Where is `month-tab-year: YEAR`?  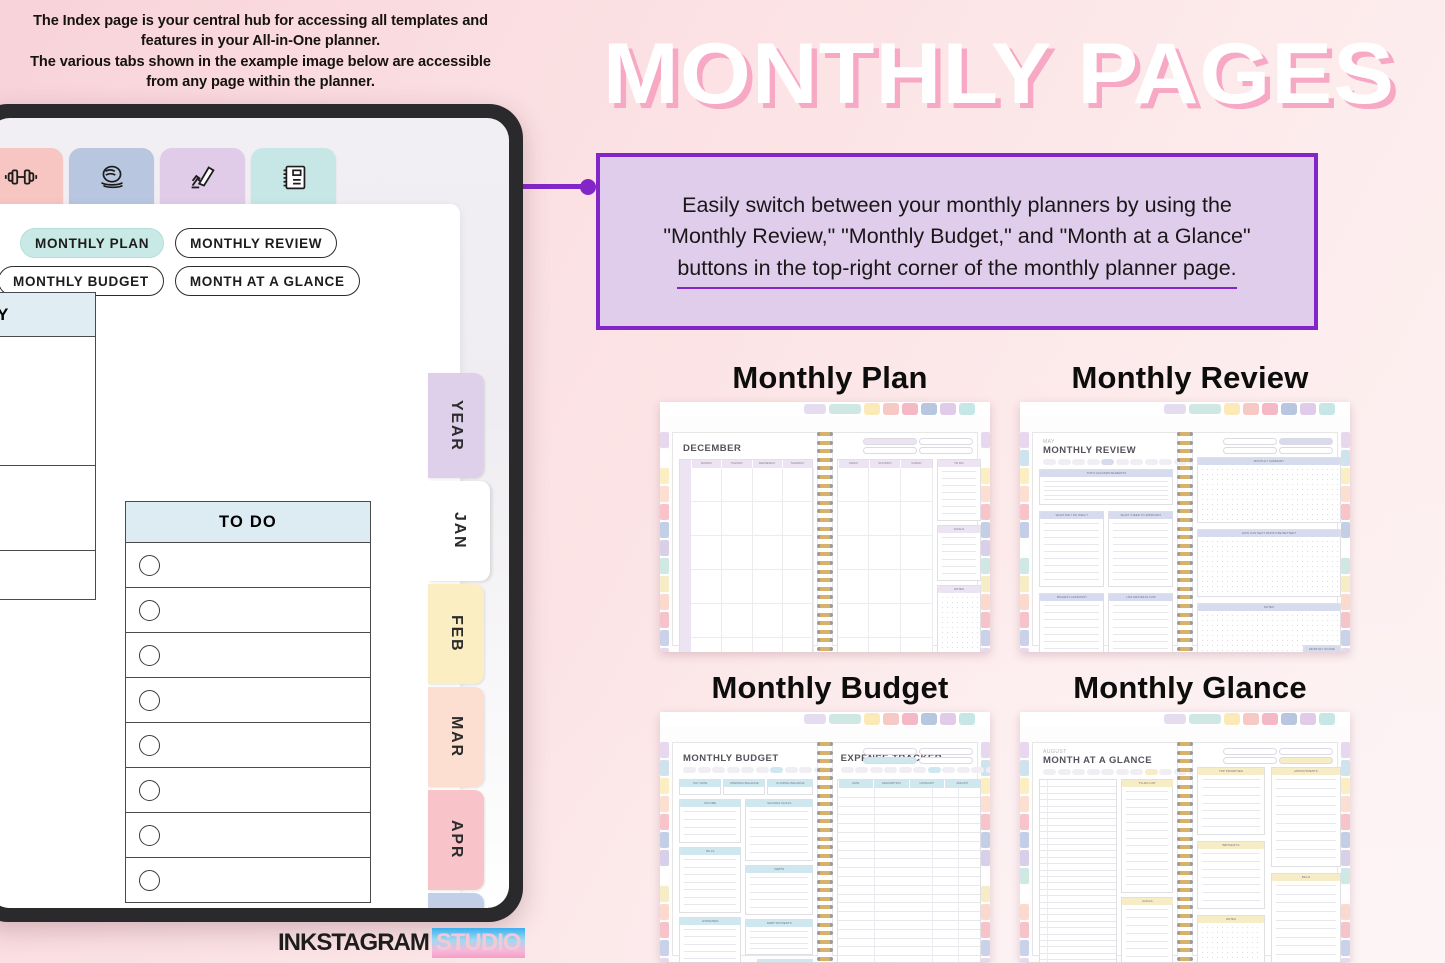 month-tab-year: YEAR is located at coordinates (456, 425).